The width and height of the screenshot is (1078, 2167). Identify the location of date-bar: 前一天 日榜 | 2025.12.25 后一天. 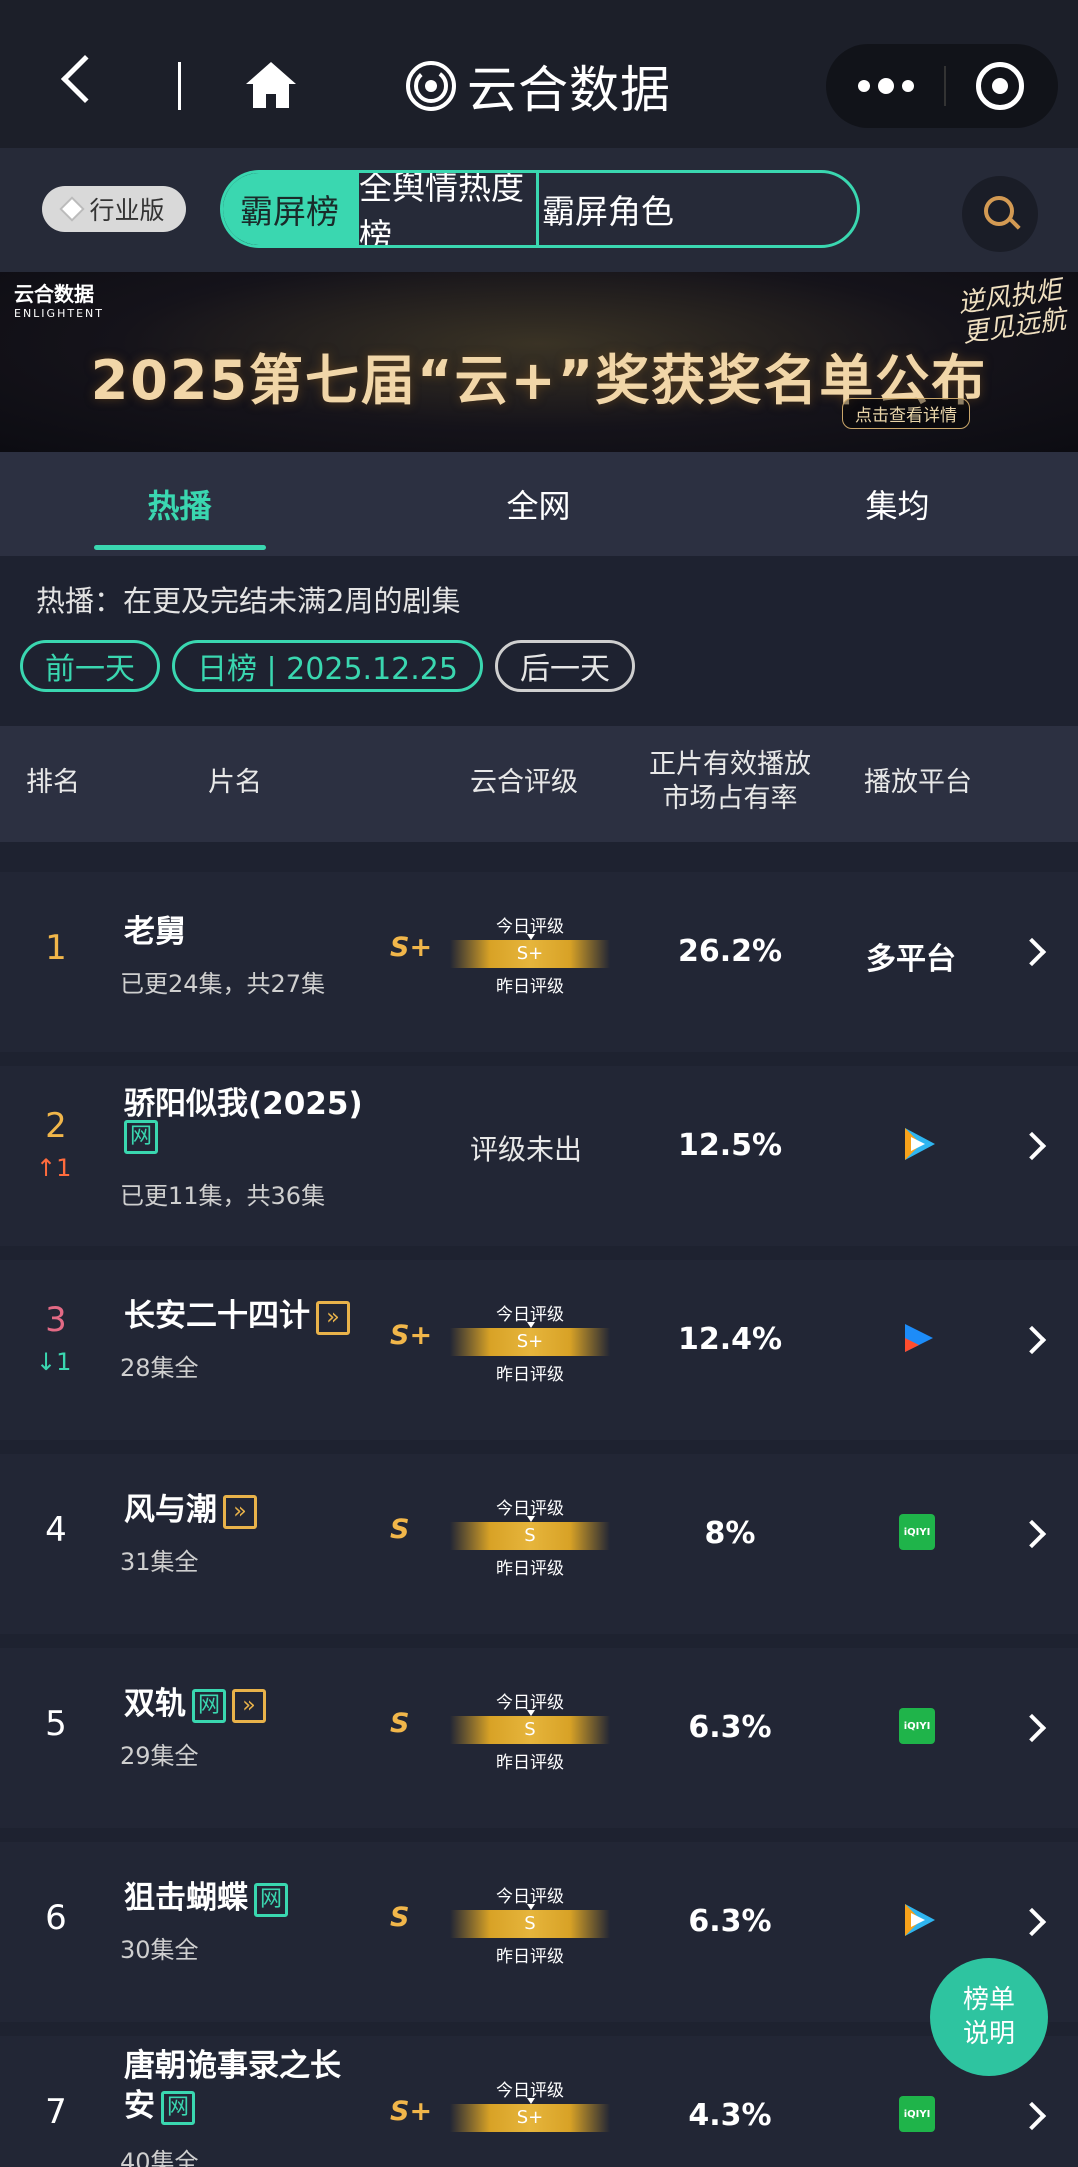
(327, 666).